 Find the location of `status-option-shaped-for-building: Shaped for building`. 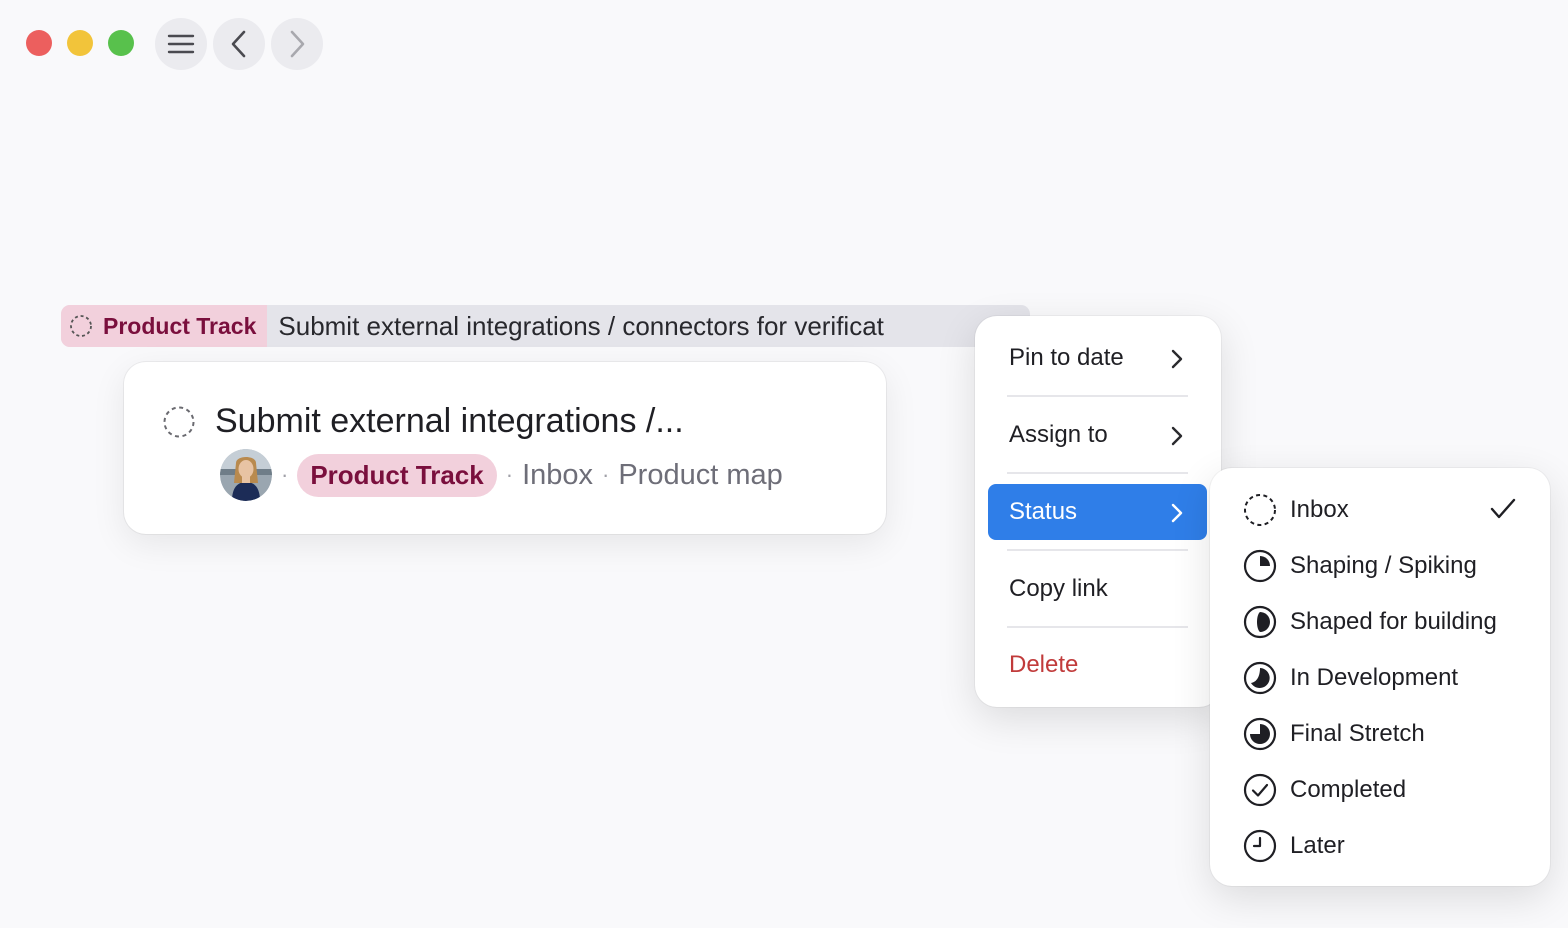

status-option-shaped-for-building: Shaped for building is located at coordinates (1380, 622).